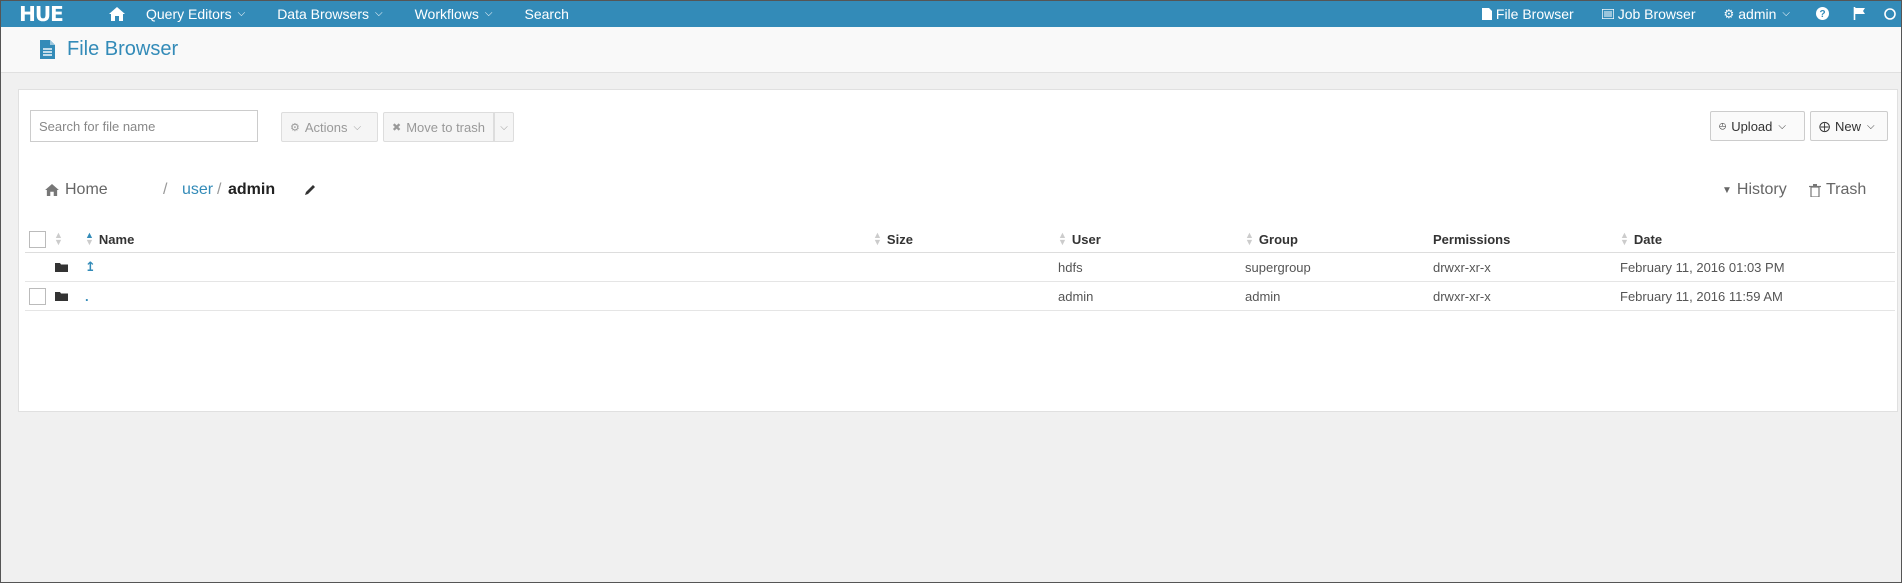 The height and width of the screenshot is (583, 1902). What do you see at coordinates (899, 239) in the screenshot?
I see `column-size-label: Size` at bounding box center [899, 239].